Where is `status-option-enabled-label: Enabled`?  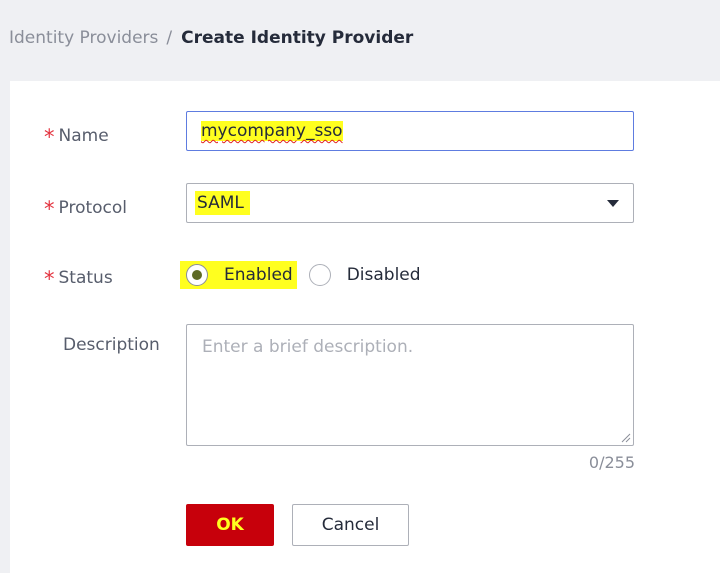 status-option-enabled-label: Enabled is located at coordinates (258, 275).